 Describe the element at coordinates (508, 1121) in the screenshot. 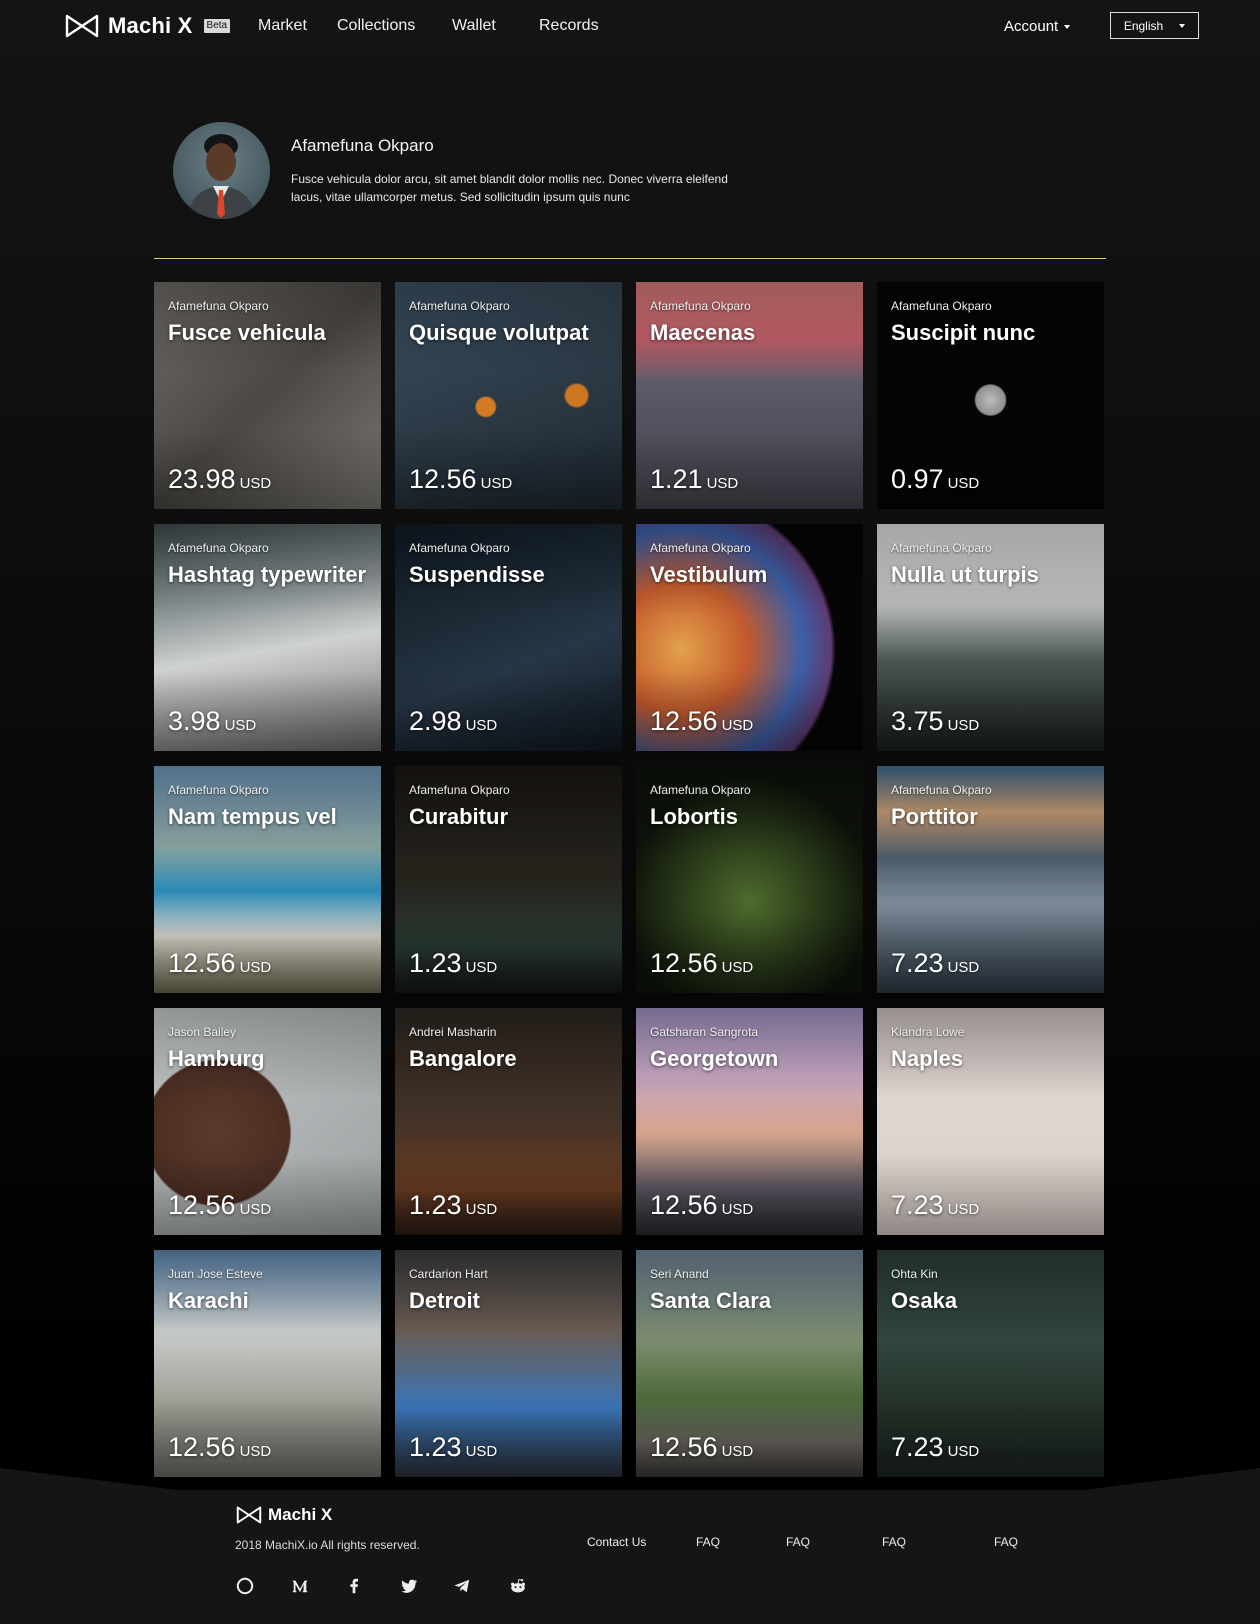

I see `collection-card: Andrei Masharin Bangalore 1.23 USD` at that location.